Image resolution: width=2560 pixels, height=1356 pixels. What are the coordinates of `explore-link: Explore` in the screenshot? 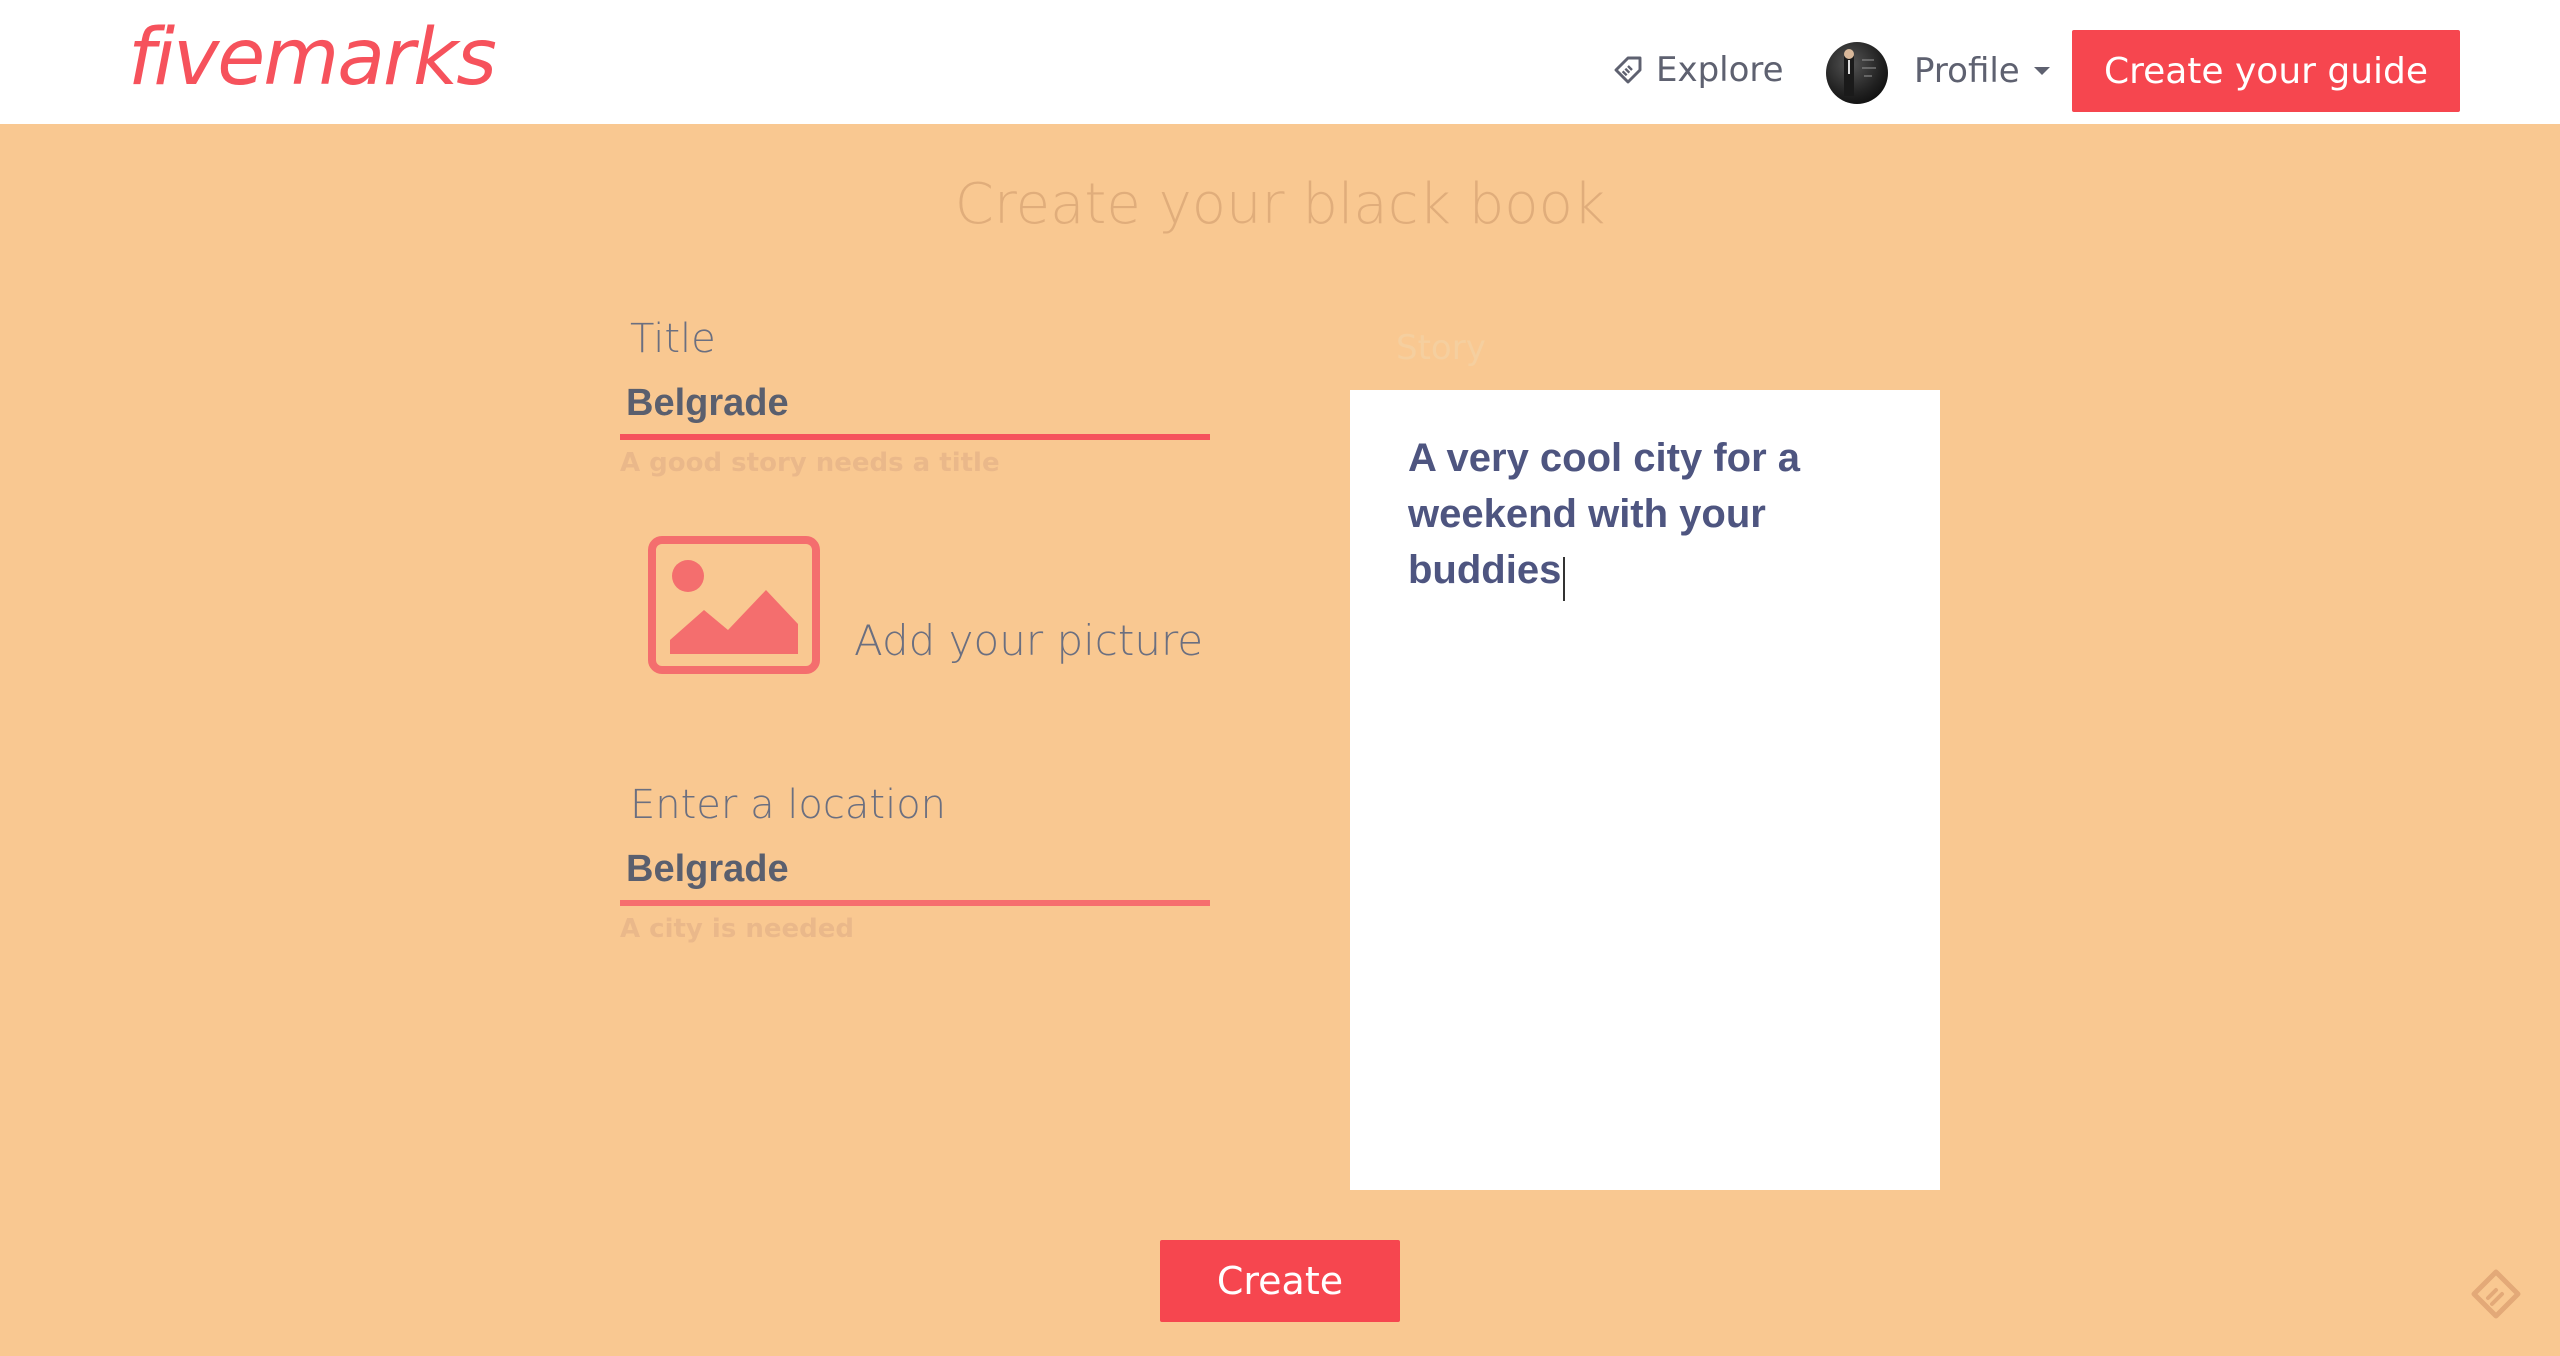 It's located at (1698, 70).